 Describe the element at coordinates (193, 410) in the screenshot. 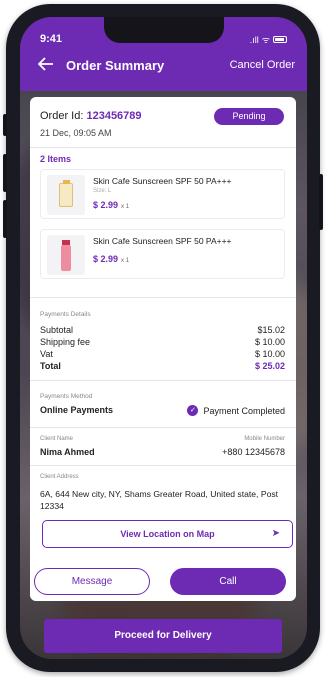

I see `check-circle-icon: ✓` at that location.